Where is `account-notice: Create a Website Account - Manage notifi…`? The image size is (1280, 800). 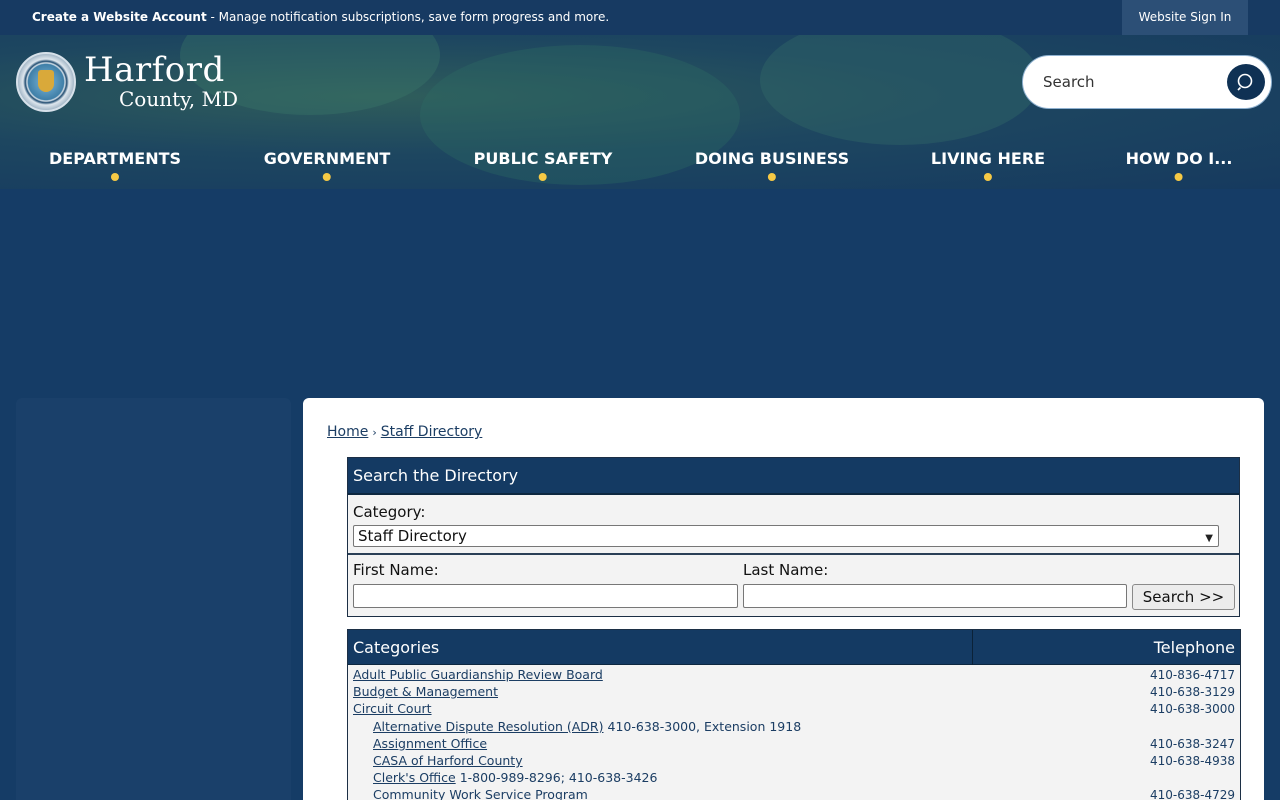 account-notice: Create a Website Account - Manage notifi… is located at coordinates (320, 17).